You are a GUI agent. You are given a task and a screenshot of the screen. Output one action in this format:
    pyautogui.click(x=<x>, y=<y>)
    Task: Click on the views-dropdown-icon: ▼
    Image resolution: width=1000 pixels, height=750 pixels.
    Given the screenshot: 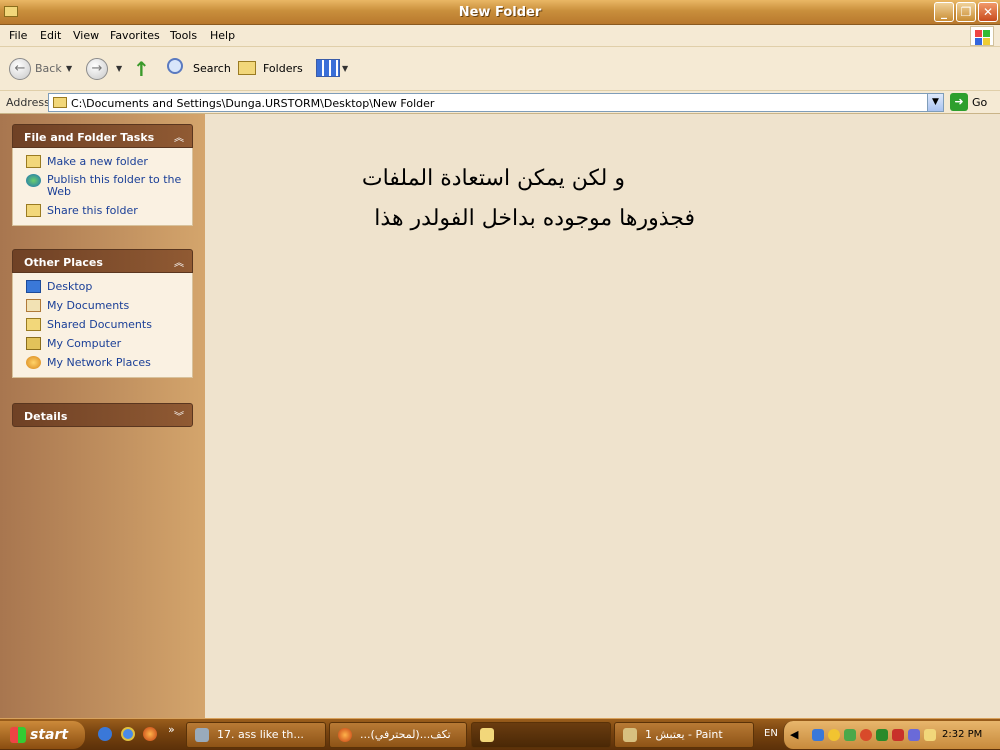 What is the action you would take?
    pyautogui.click(x=345, y=68)
    